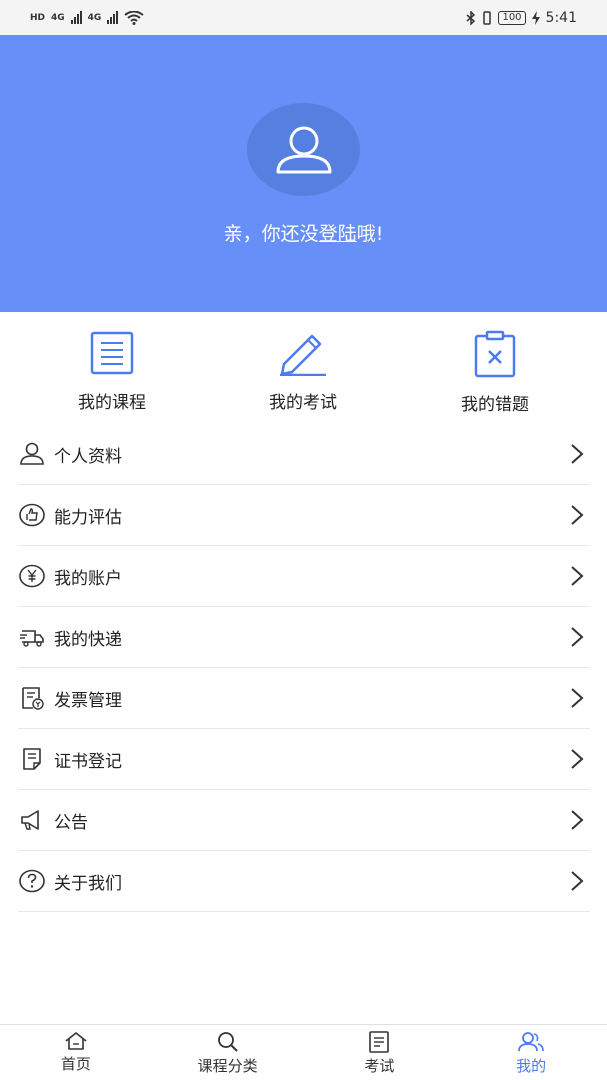  I want to click on tab-label: 考试, so click(379, 1066).